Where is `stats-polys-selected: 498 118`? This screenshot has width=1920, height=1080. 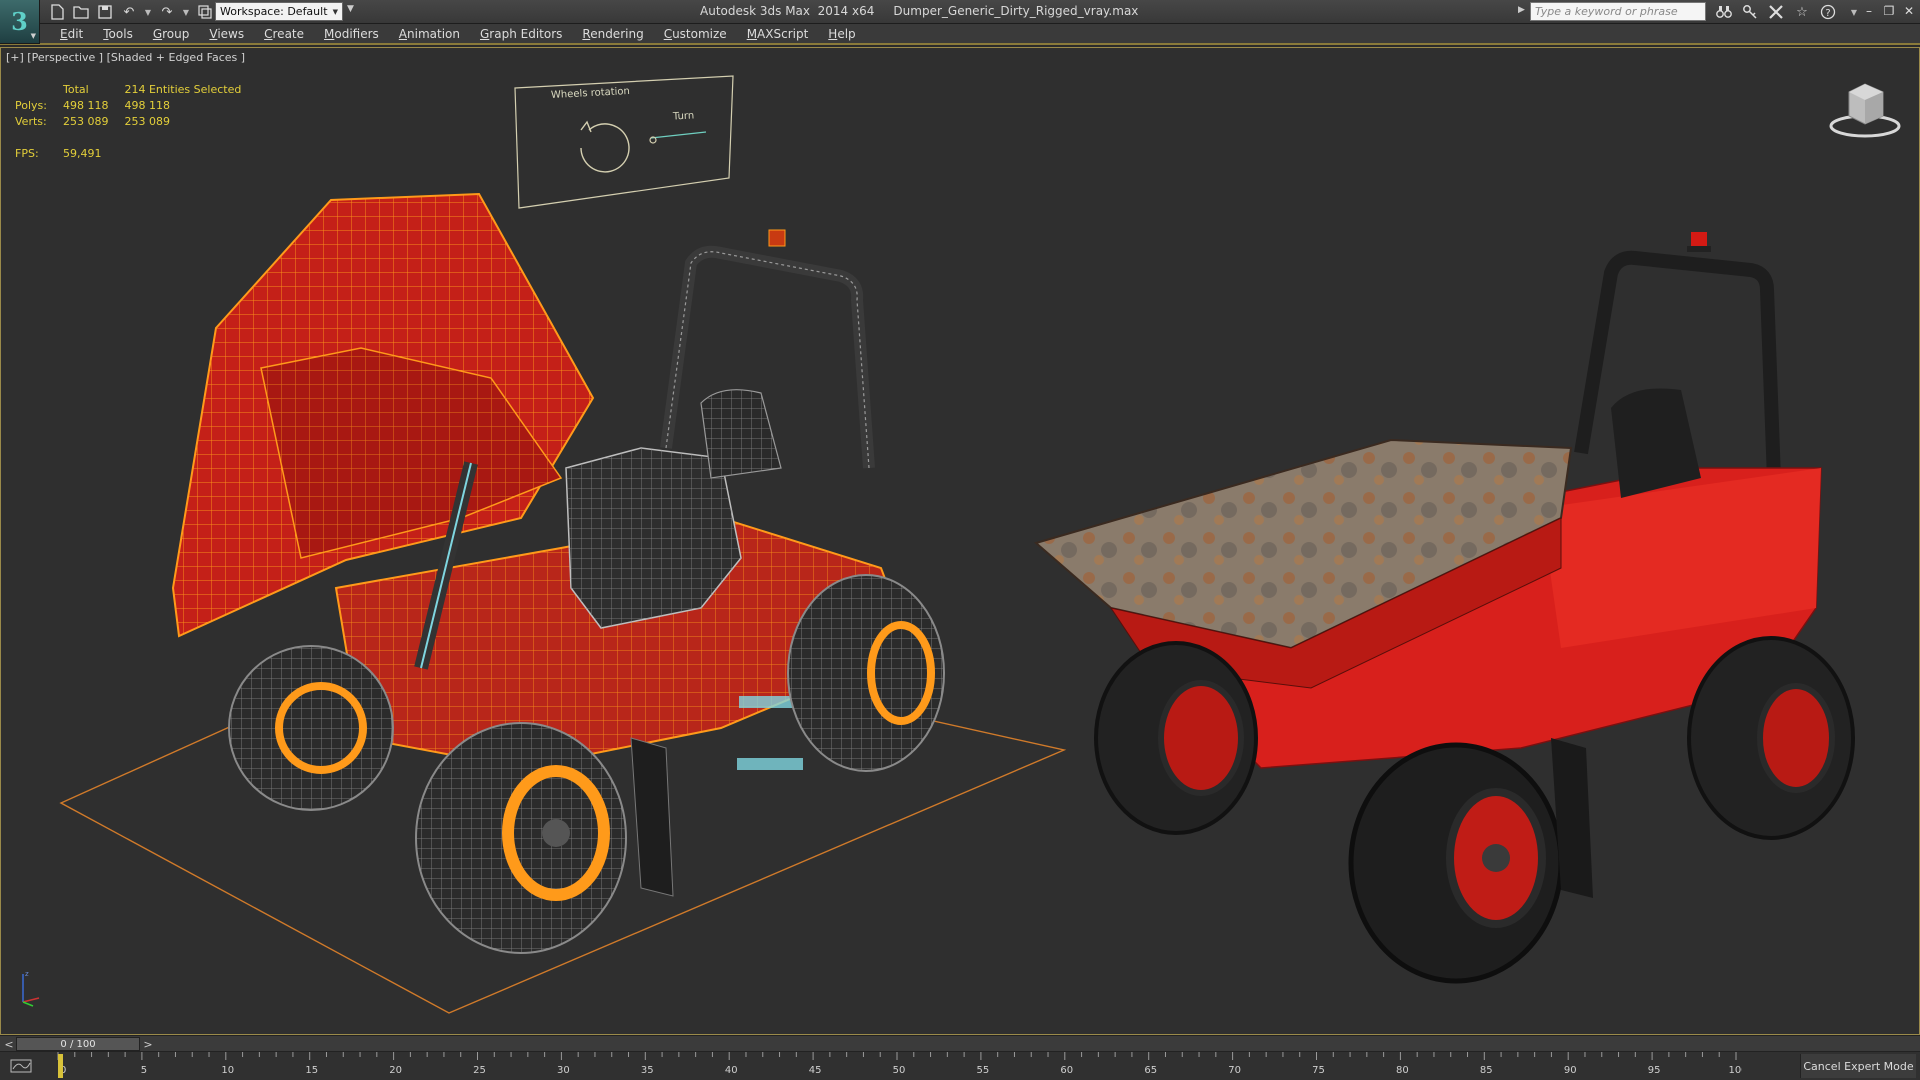 stats-polys-selected: 498 118 is located at coordinates (147, 105).